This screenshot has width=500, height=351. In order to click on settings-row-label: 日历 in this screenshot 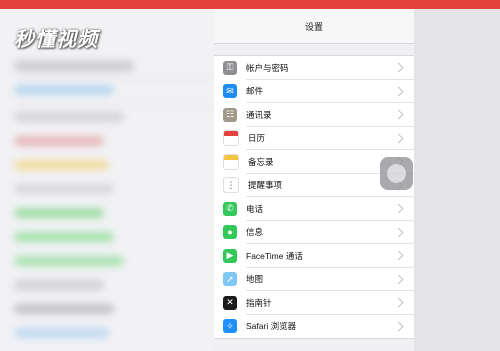, I will do `click(257, 138)`.